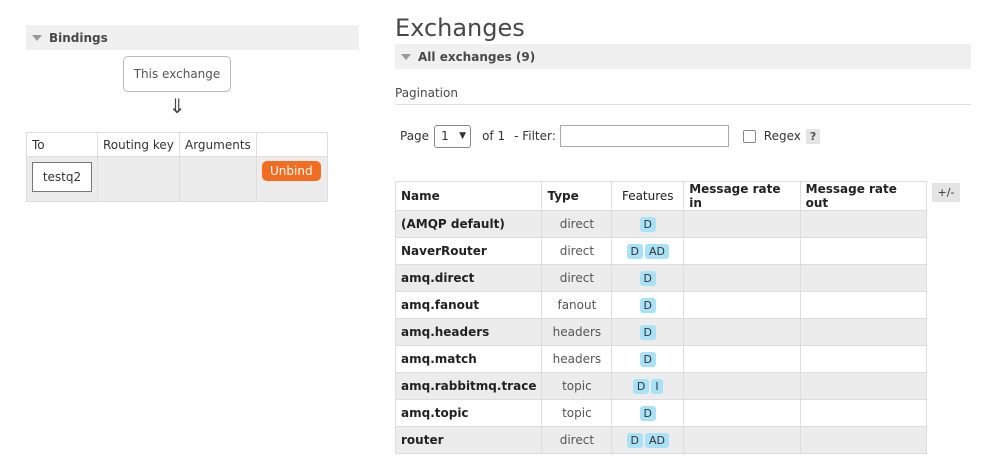  I want to click on exchange-row: (AMQP default) direct D, so click(661, 224).